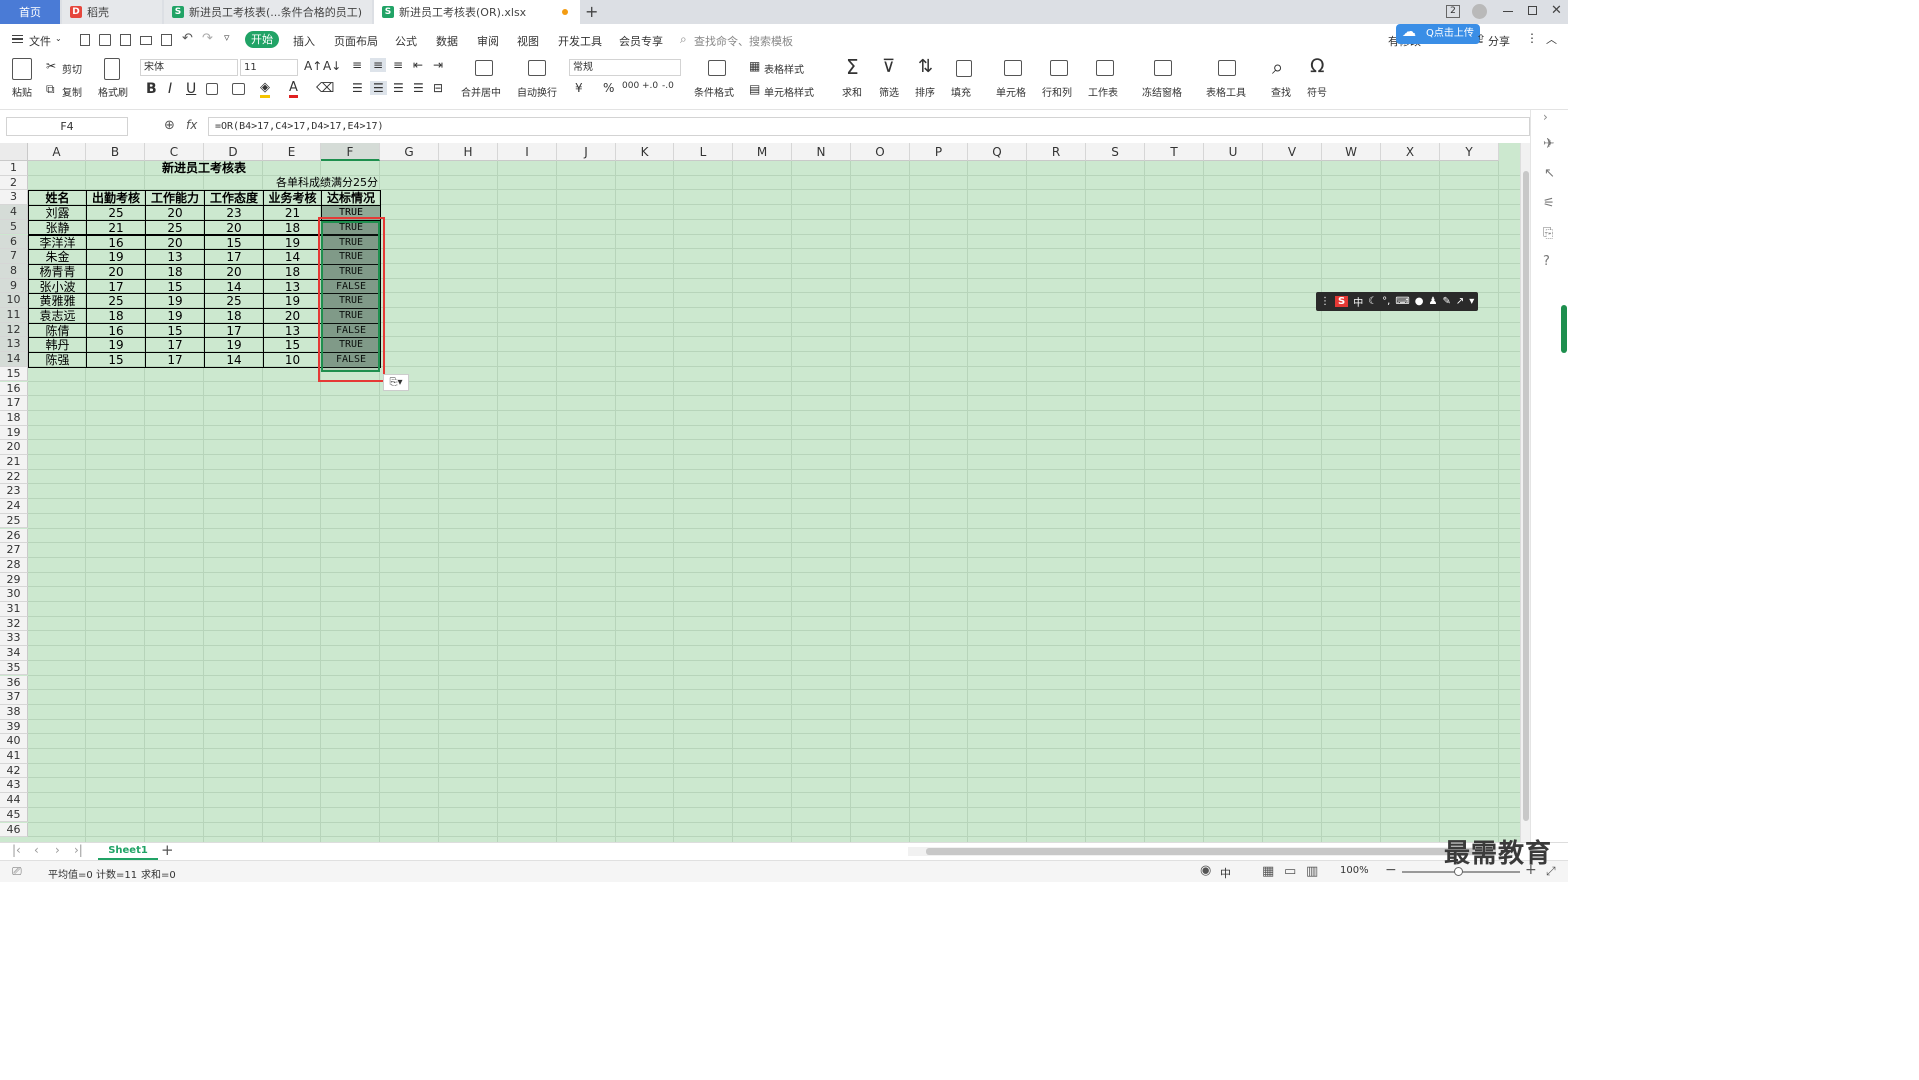  Describe the element at coordinates (1226, 91) in the screenshot. I see `table-tools-button: 表格工具` at that location.